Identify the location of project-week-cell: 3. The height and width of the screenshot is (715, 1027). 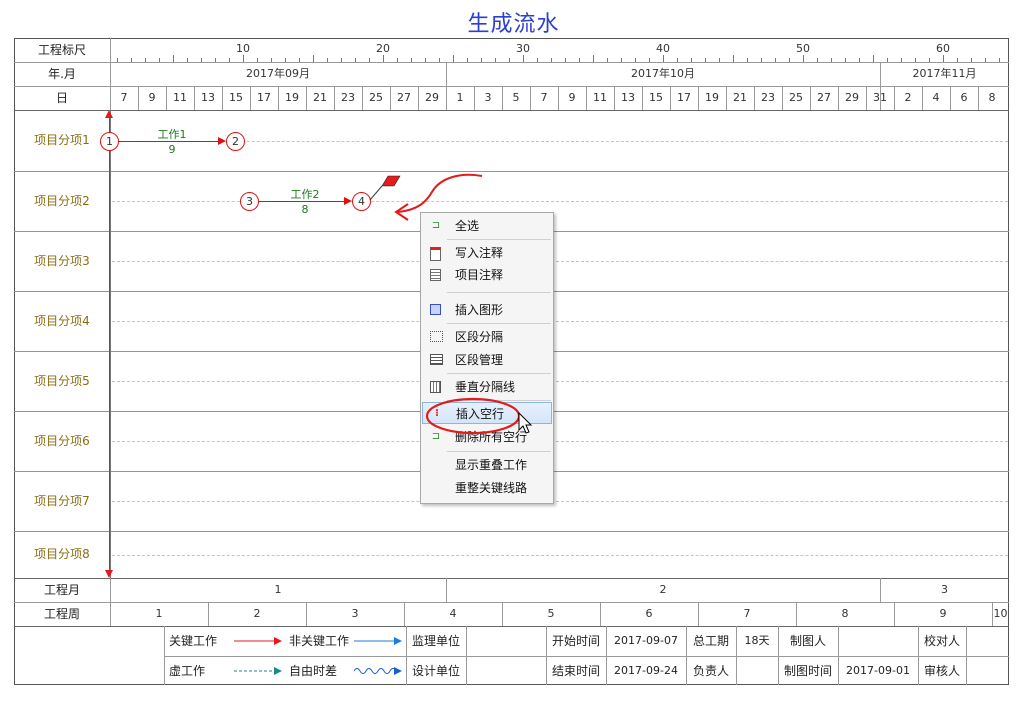
(355, 613).